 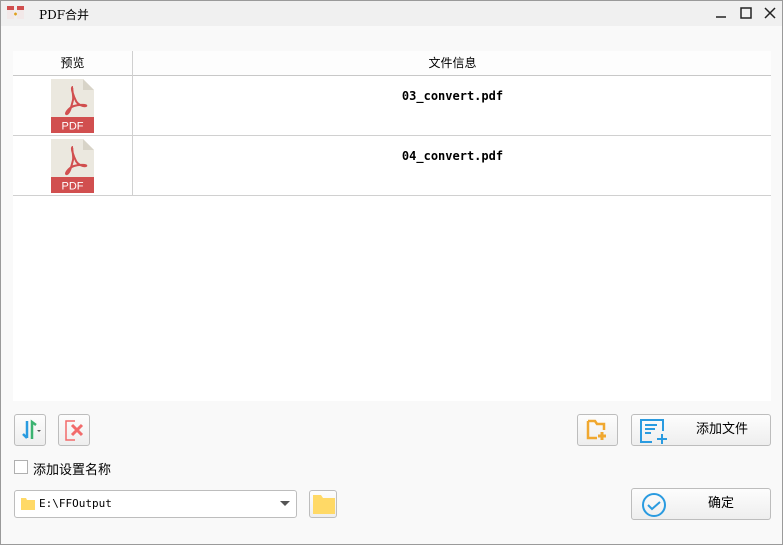 What do you see at coordinates (452, 156) in the screenshot?
I see `file-name: 04_convert.pdf` at bounding box center [452, 156].